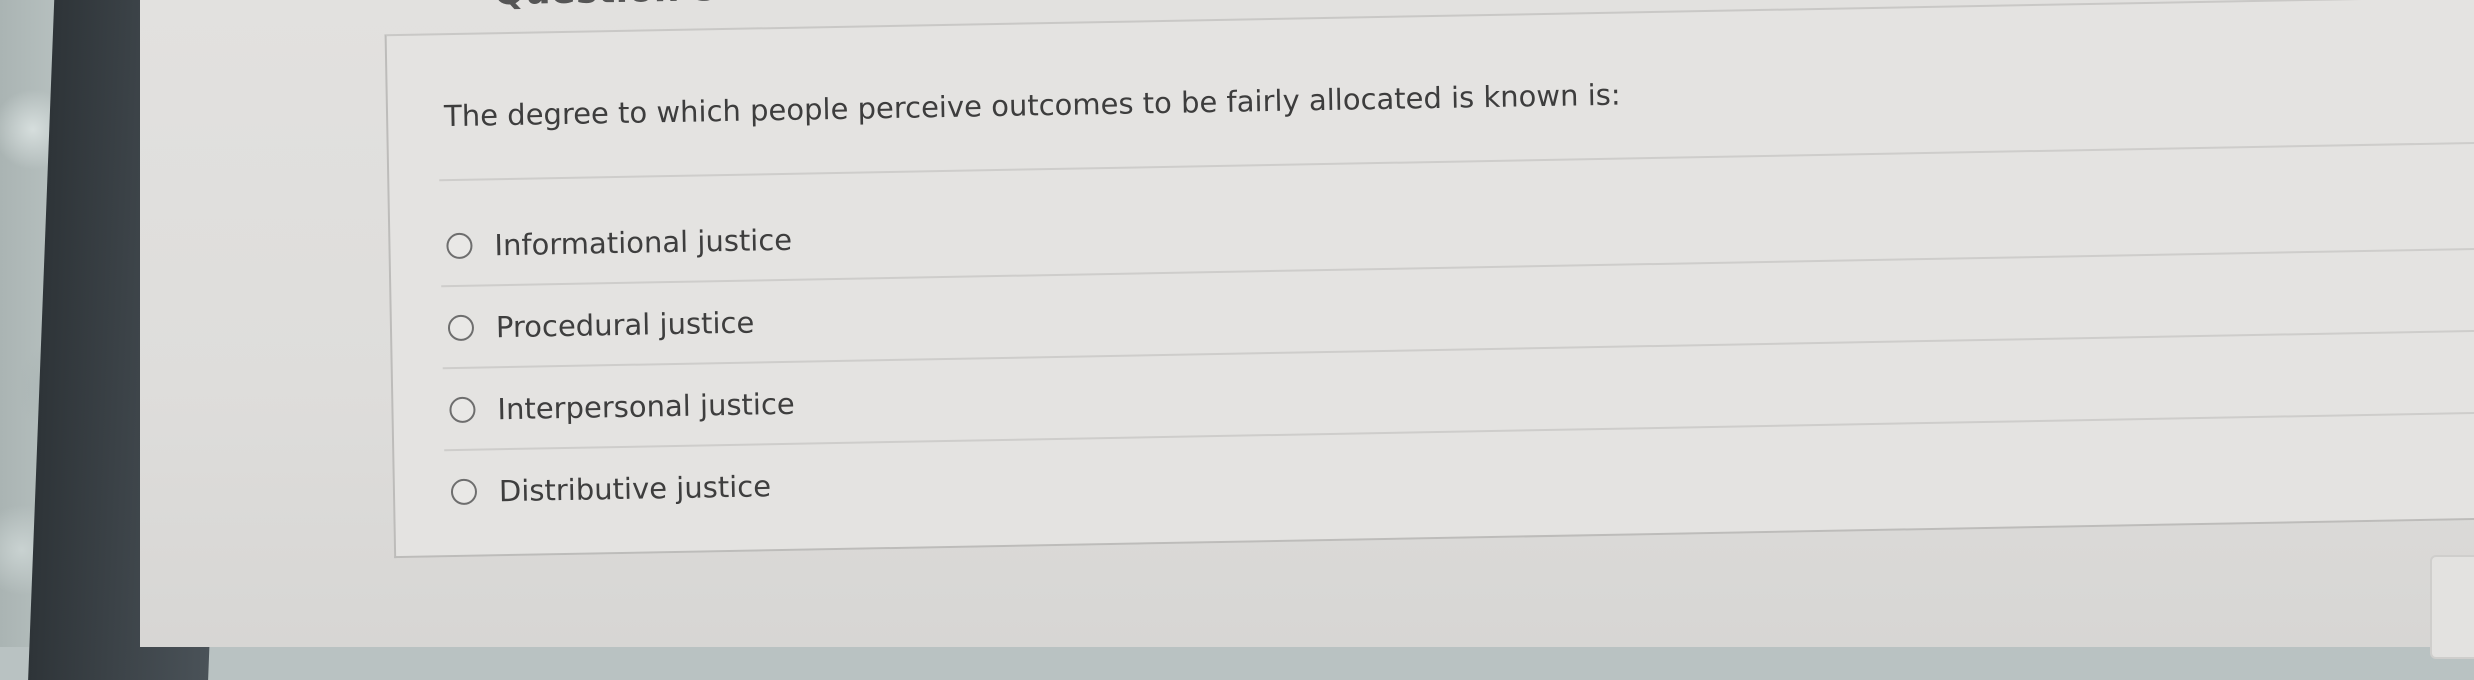 The height and width of the screenshot is (680, 2474). What do you see at coordinates (635, 489) in the screenshot?
I see `answer-option-label: Distributive justice` at bounding box center [635, 489].